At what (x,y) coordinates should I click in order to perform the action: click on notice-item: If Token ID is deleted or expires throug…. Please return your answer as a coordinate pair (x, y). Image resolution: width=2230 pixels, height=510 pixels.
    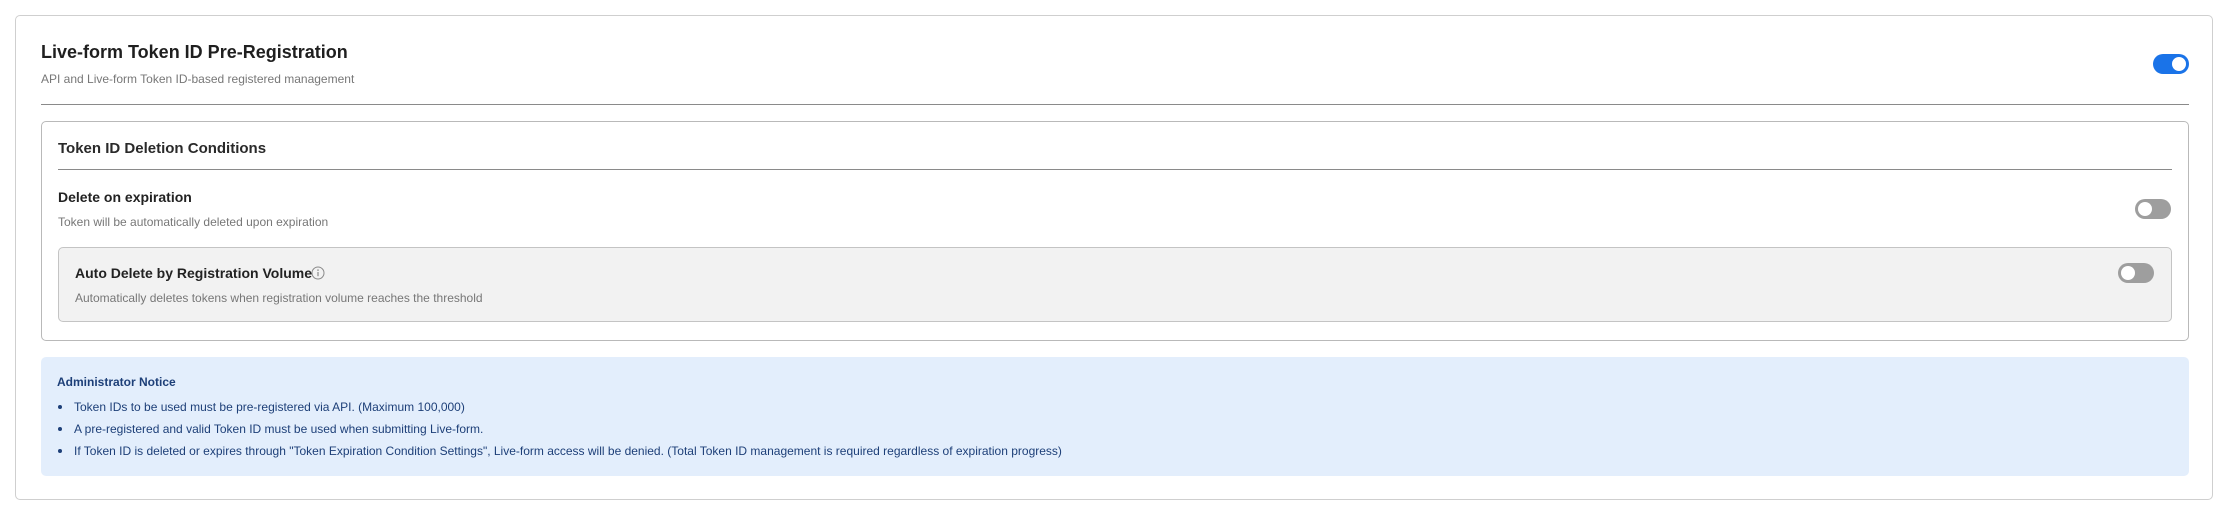
    Looking at the image, I should click on (559, 453).